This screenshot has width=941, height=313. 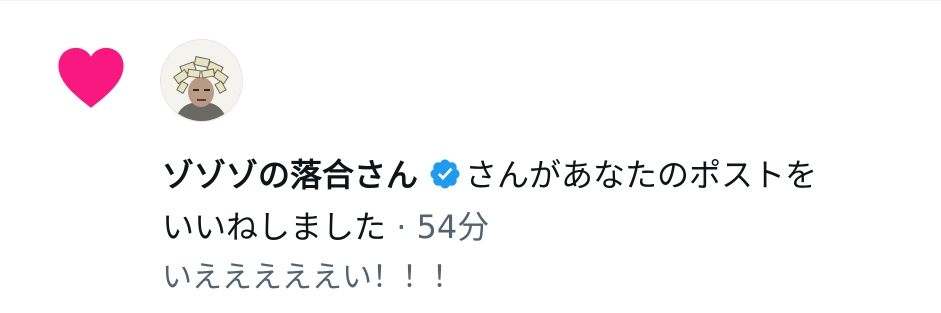 I want to click on avatar-image, so click(x=201, y=80).